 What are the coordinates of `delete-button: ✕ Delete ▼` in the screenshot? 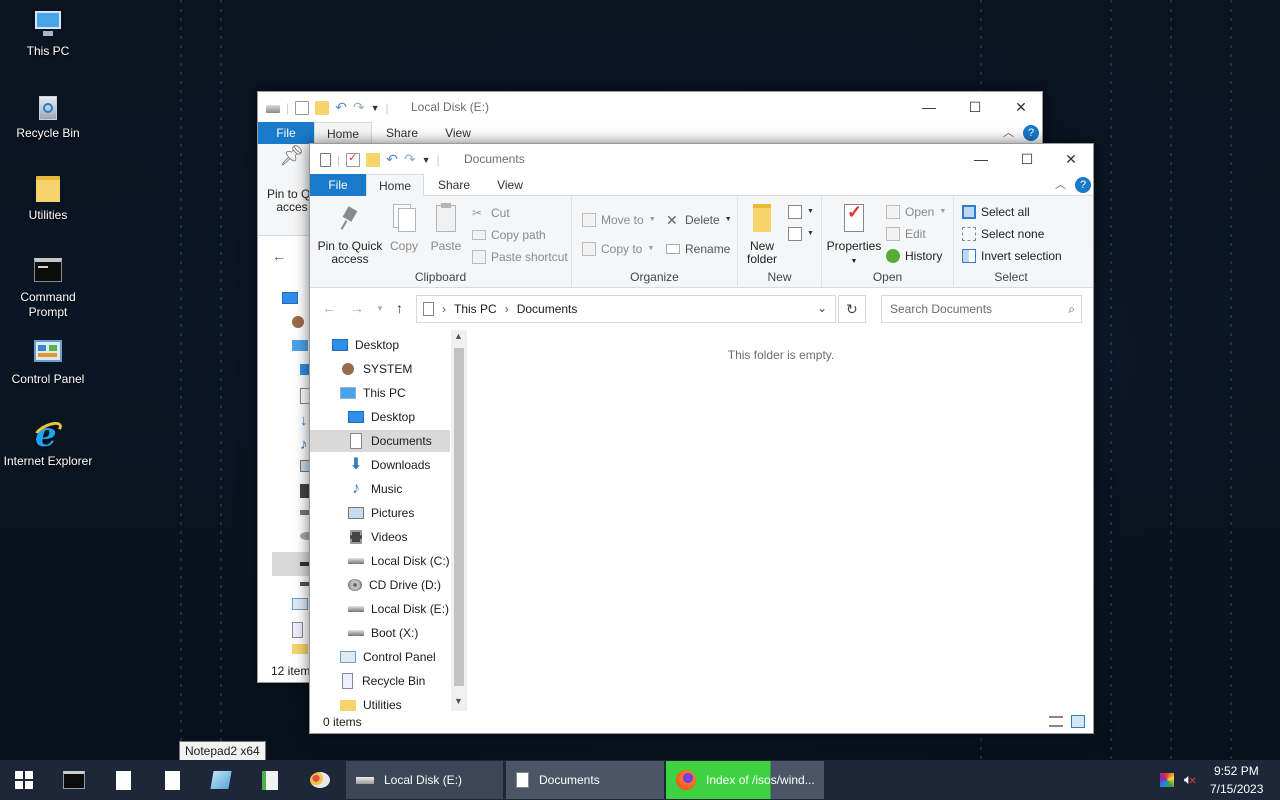 It's located at (699, 220).